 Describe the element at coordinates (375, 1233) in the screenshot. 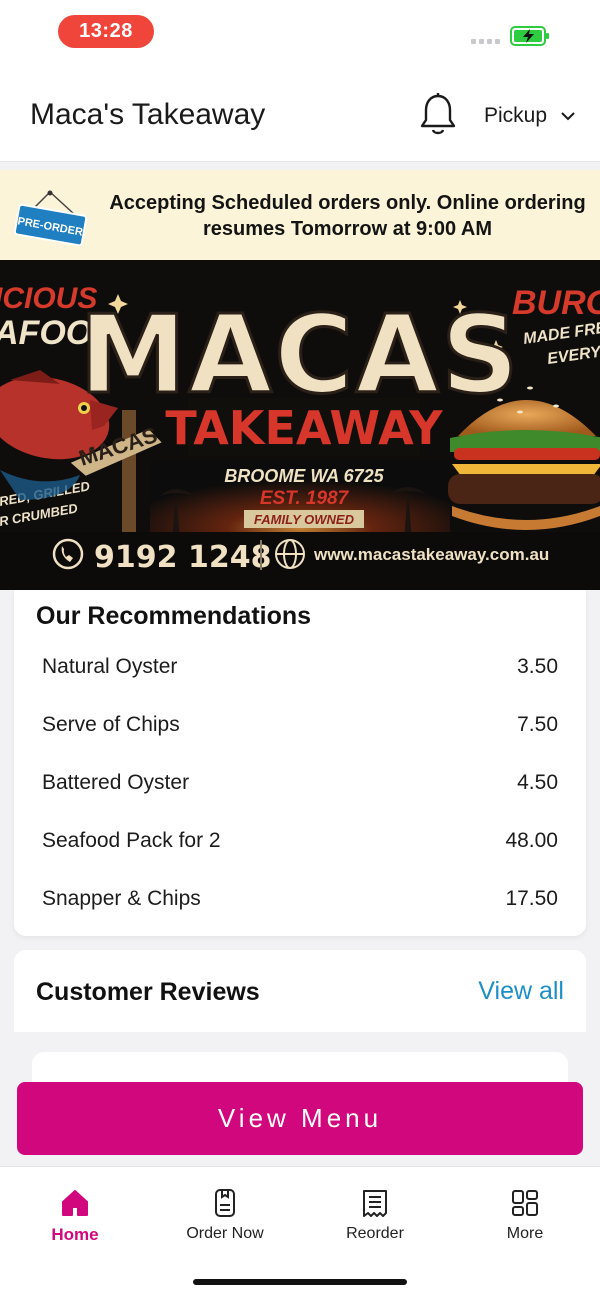

I see `tab-label: Reorder` at that location.